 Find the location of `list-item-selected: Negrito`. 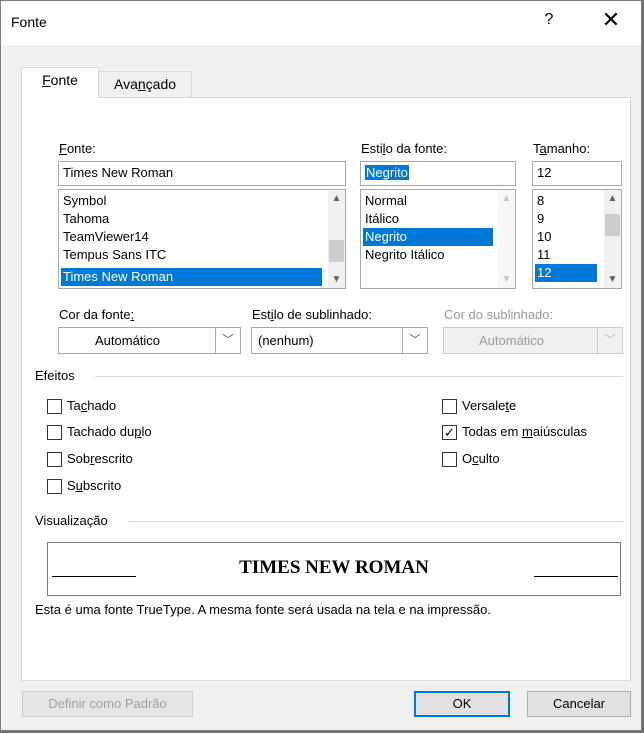

list-item-selected: Negrito is located at coordinates (428, 237).